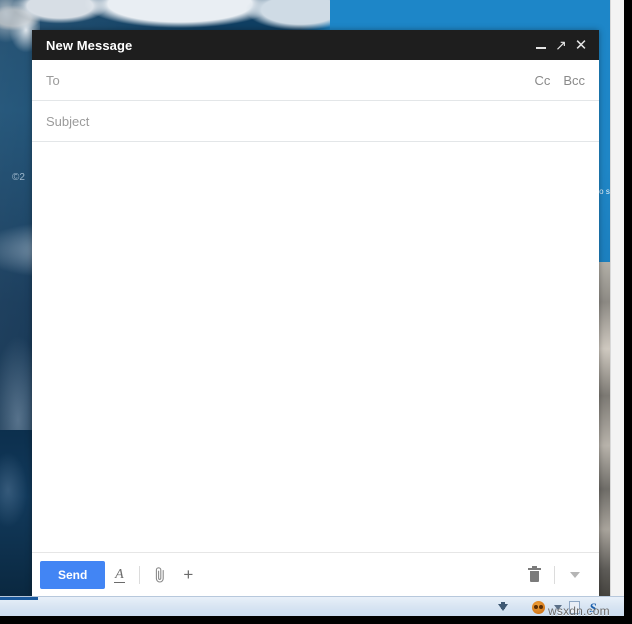  What do you see at coordinates (315, 574) in the screenshot?
I see `compose-toolbar: Send A +` at bounding box center [315, 574].